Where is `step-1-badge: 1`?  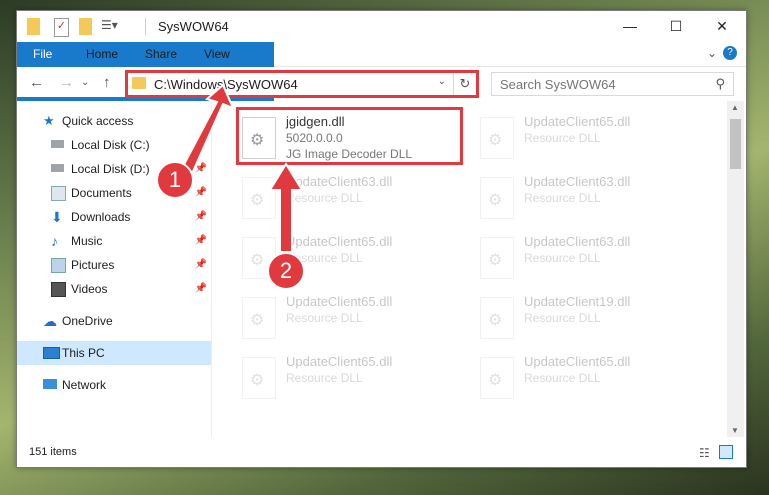
step-1-badge: 1 is located at coordinates (175, 180).